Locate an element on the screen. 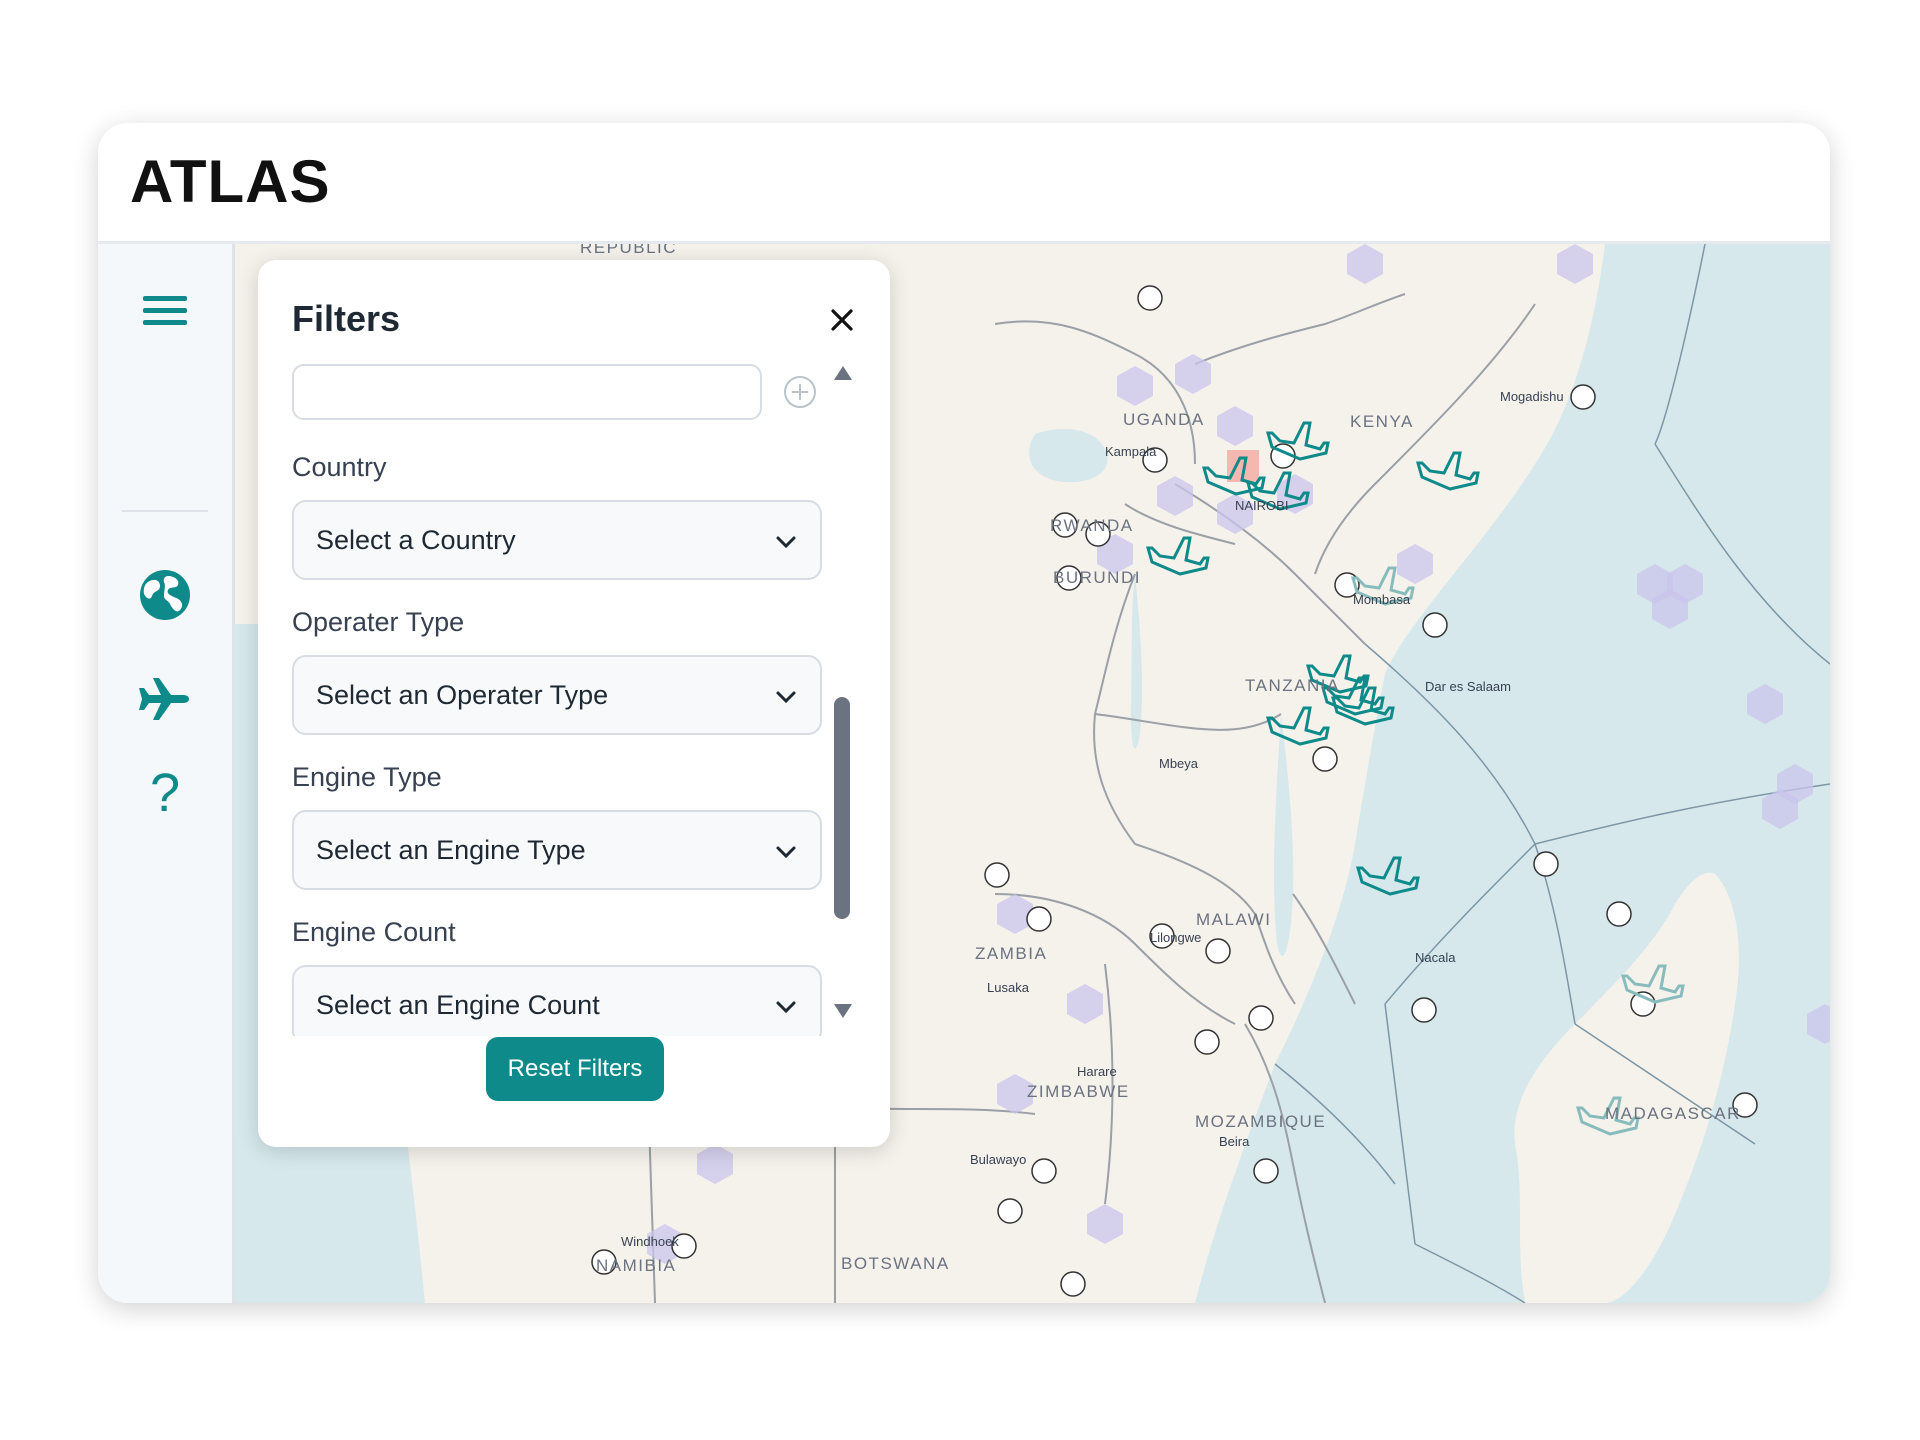  map-label-burundi: BURUNDI is located at coordinates (1097, 577).